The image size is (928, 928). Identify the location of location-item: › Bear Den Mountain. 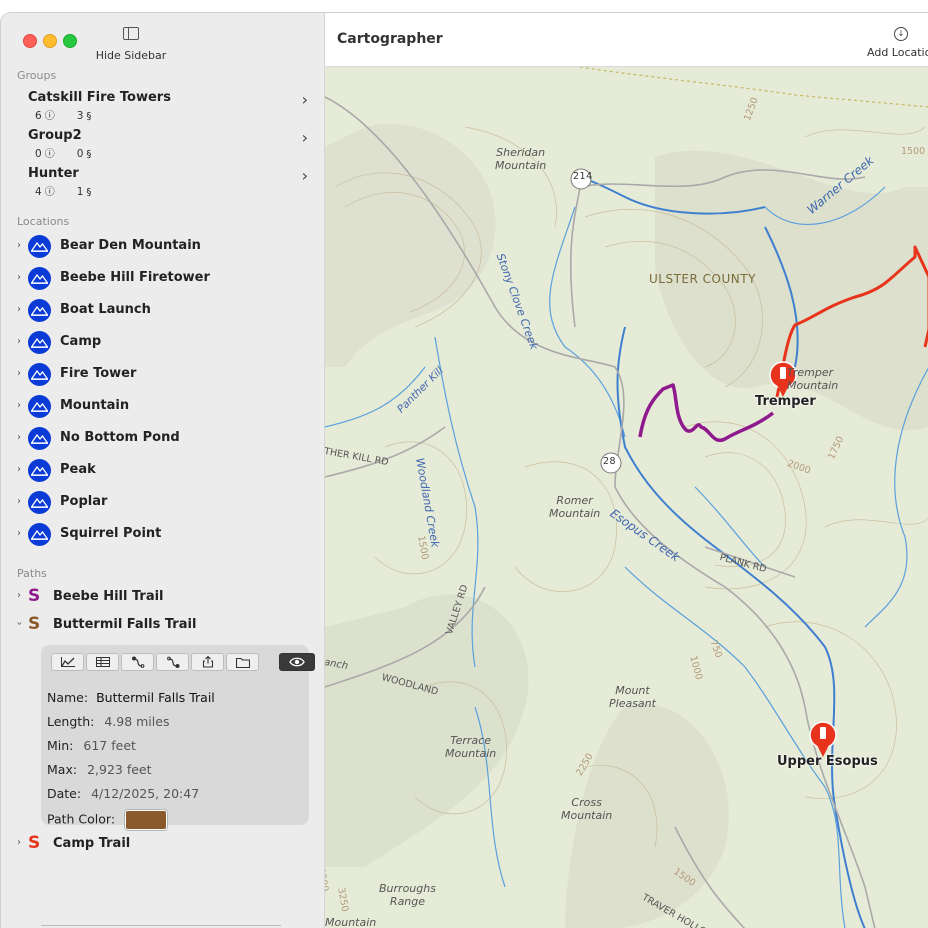
(167, 247).